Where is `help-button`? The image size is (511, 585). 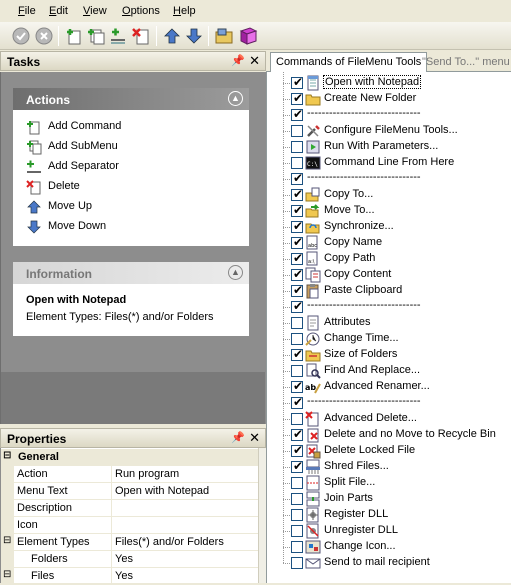 help-button is located at coordinates (248, 36).